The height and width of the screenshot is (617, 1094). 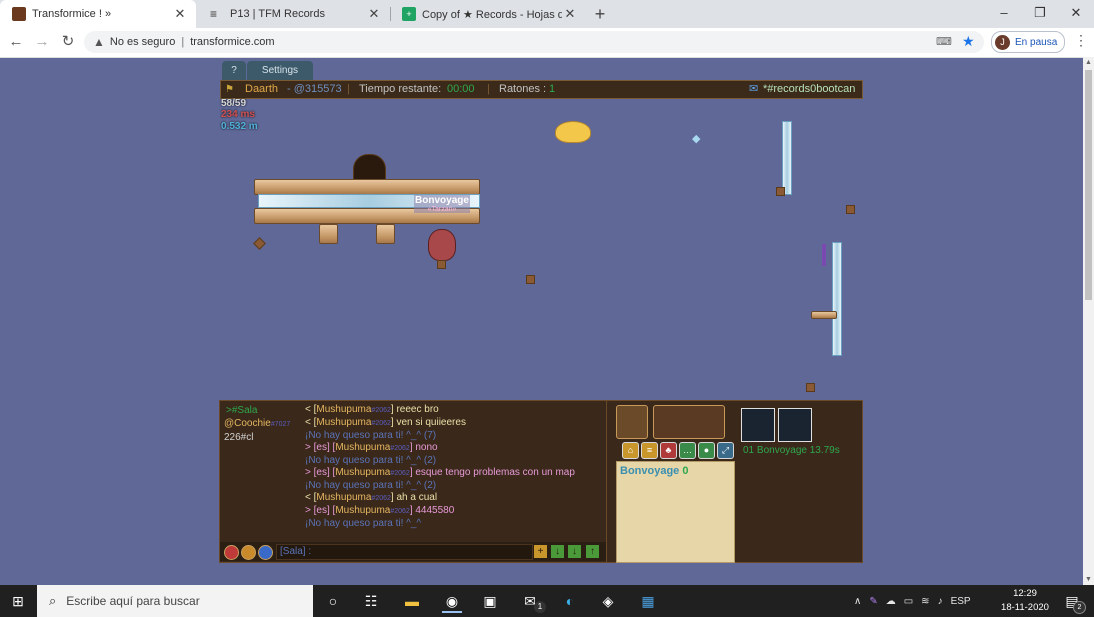 I want to click on page-scrollbar: ▲ ▼, so click(x=1088, y=321).